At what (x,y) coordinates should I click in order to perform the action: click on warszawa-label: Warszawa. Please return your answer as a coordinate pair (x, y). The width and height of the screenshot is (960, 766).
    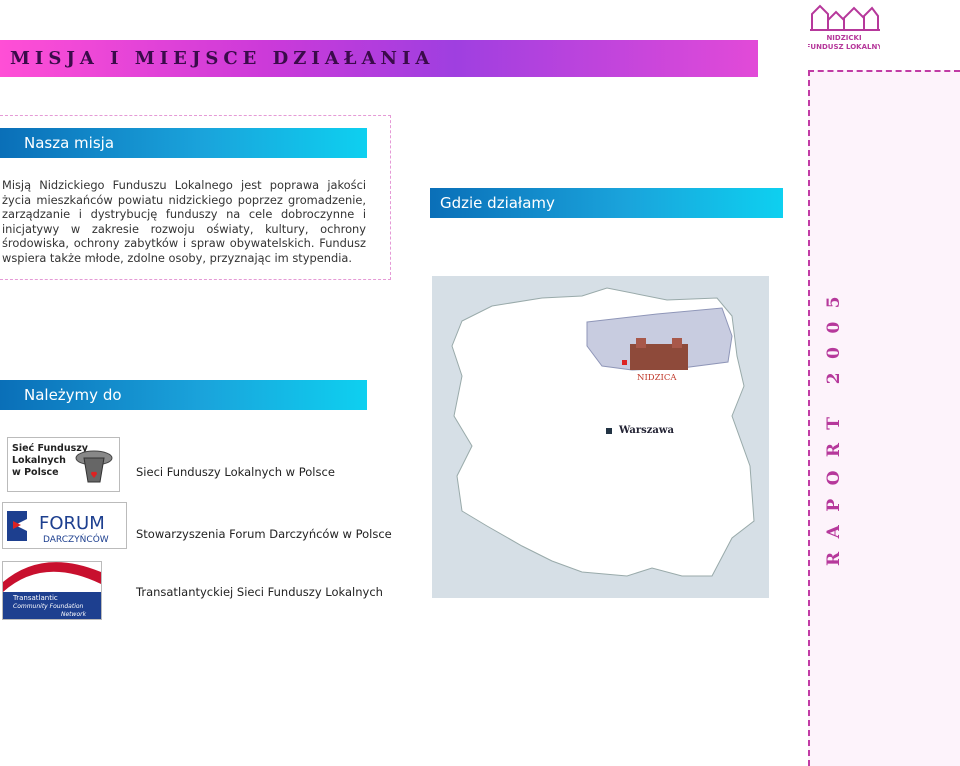
    Looking at the image, I should click on (646, 430).